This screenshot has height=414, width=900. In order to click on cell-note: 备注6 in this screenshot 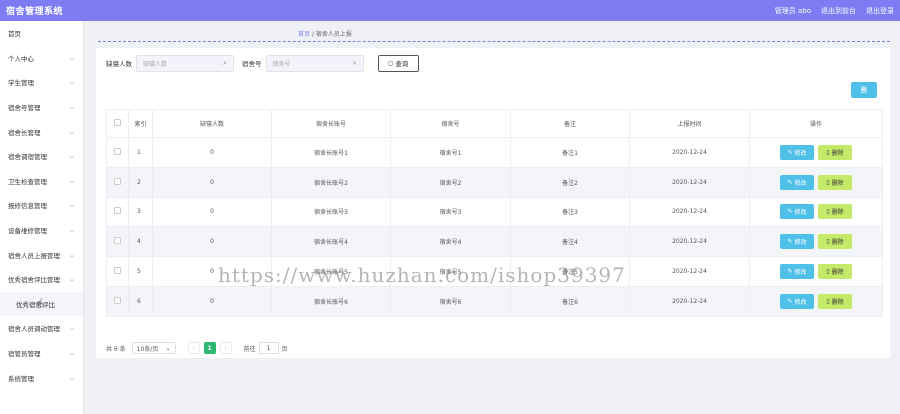, I will do `click(570, 301)`.